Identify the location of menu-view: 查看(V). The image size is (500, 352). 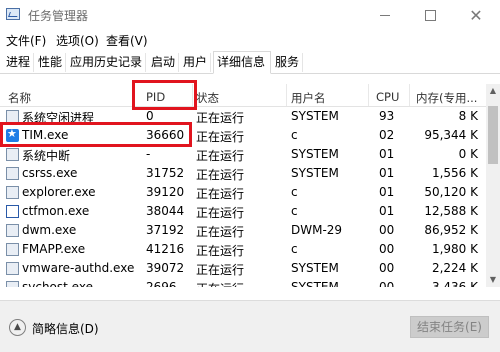
(127, 40).